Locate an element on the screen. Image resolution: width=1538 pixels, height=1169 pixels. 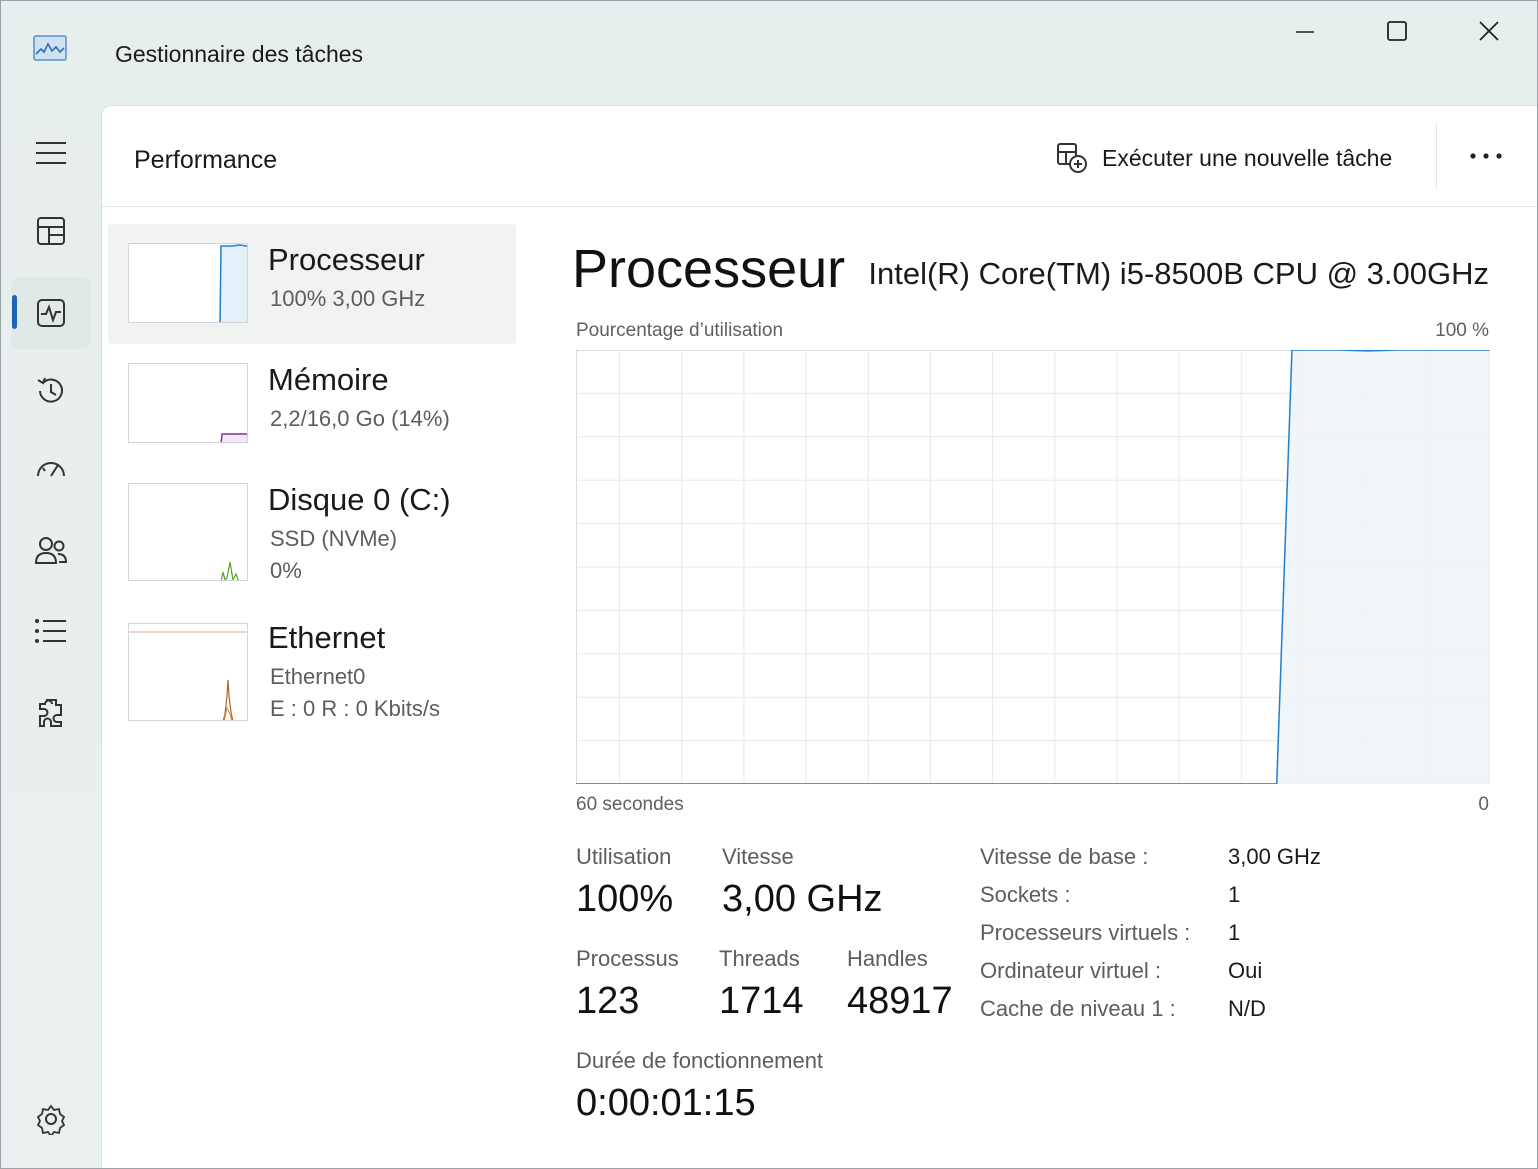
uptime-label: Durée de fonctionnement is located at coordinates (700, 1060).